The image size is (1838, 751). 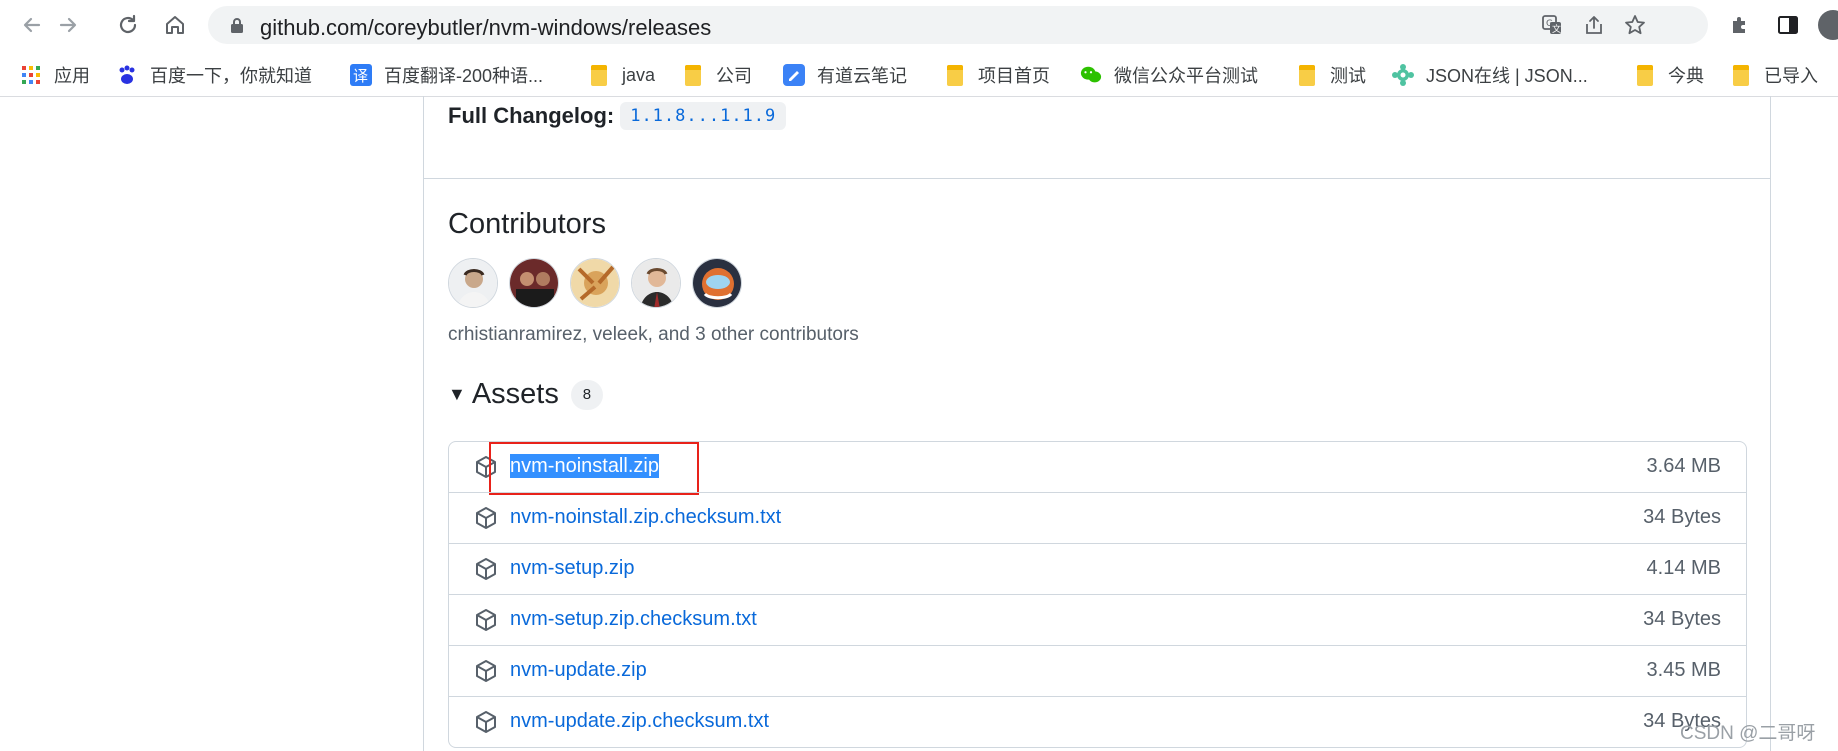 I want to click on bookmark-label: java, so click(x=639, y=74).